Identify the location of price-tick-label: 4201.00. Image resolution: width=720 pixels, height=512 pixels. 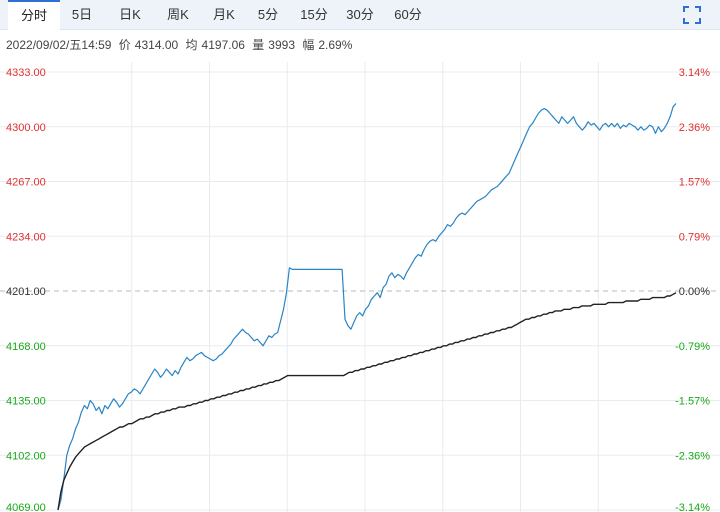
(26, 292).